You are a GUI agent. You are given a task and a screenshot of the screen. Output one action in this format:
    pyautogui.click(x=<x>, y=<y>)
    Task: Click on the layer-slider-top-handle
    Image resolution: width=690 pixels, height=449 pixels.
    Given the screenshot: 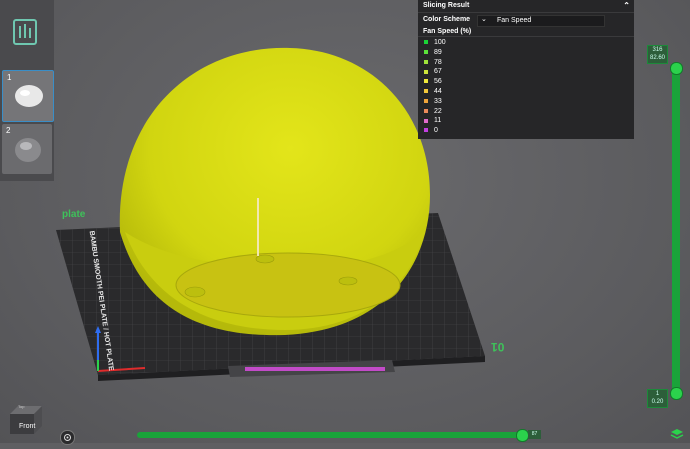 What is the action you would take?
    pyautogui.click(x=676, y=68)
    